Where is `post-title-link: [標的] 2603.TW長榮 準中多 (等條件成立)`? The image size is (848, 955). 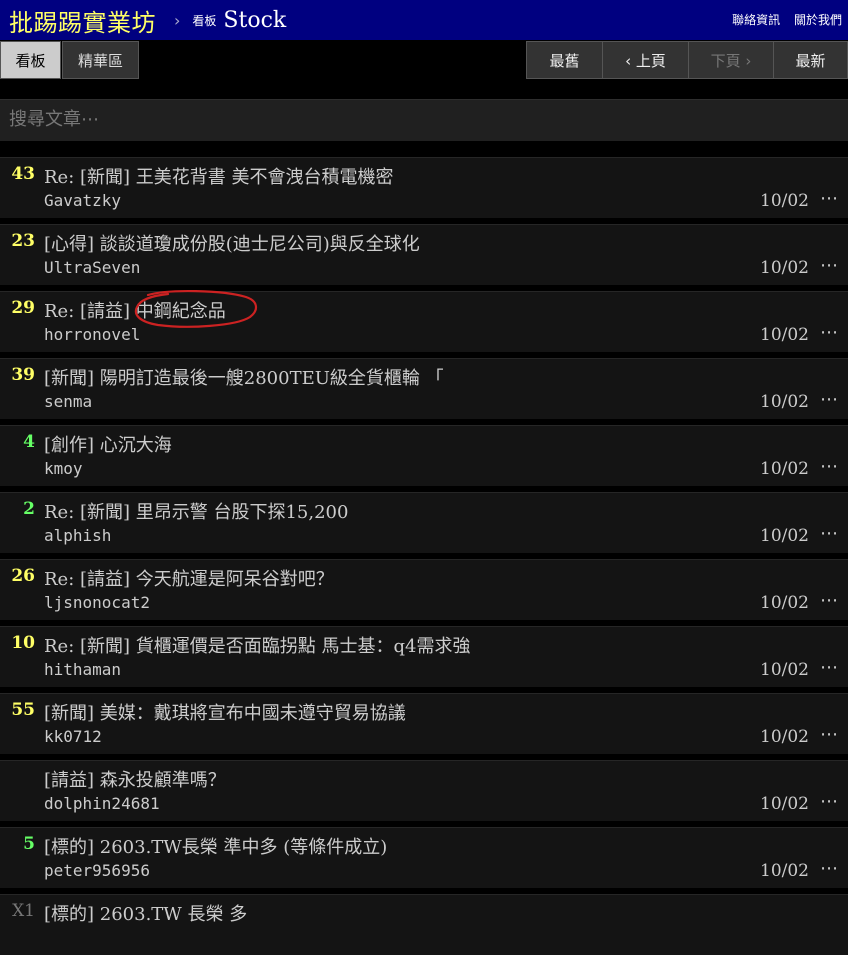
post-title-link: [標的] 2603.TW長榮 準中多 (等條件成立) is located at coordinates (215, 846).